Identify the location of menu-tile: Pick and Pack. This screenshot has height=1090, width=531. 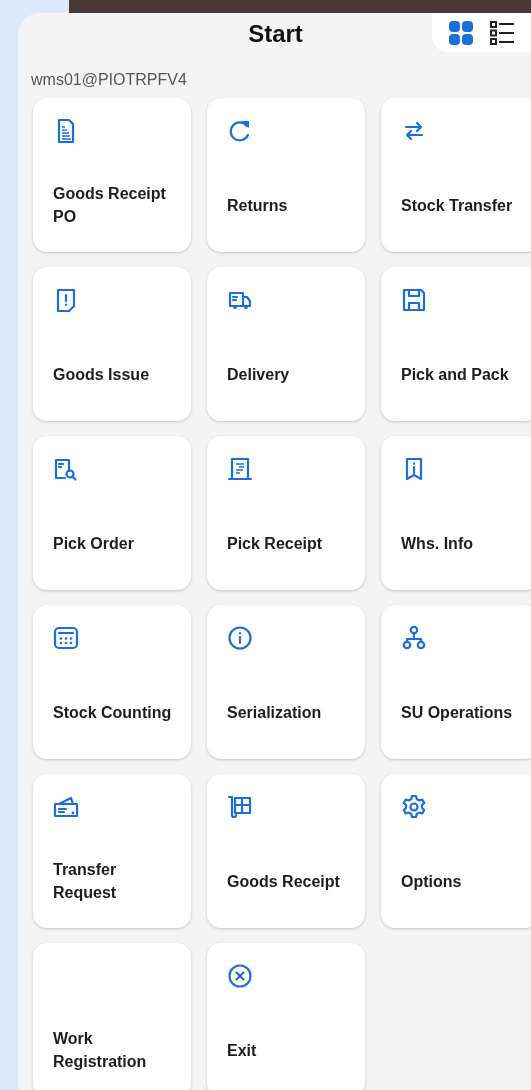
(456, 344).